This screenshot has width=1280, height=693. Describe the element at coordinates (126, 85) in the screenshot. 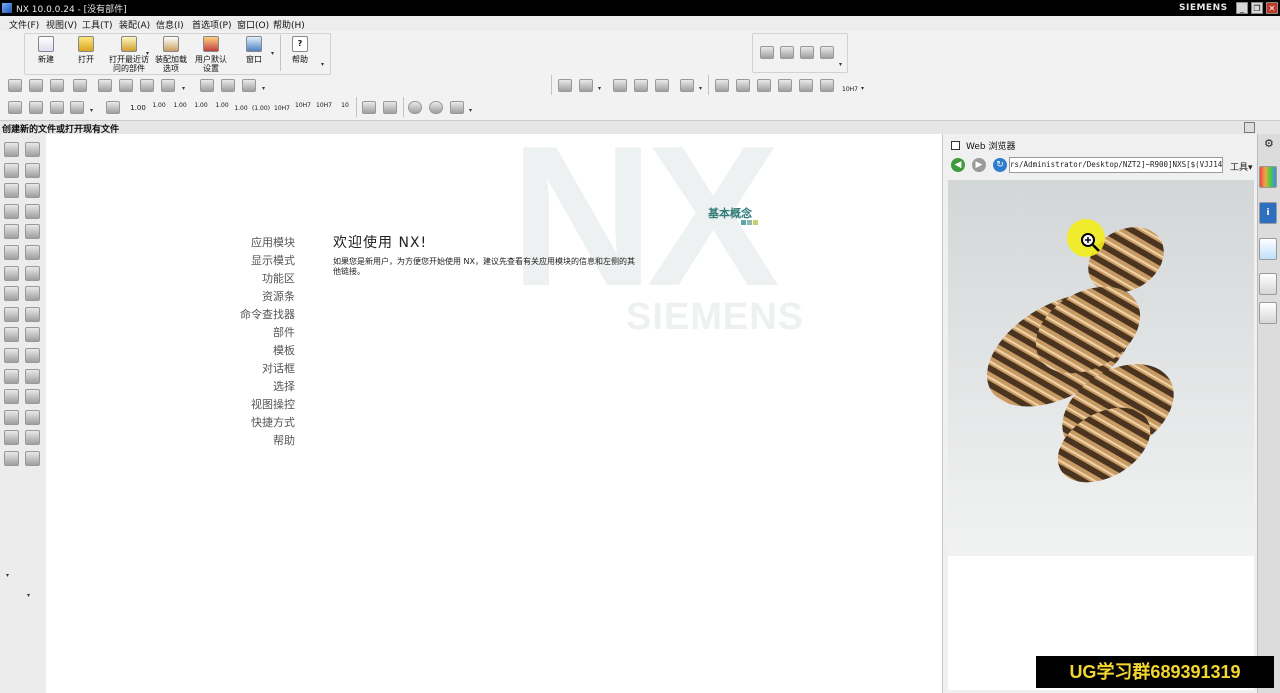

I see `chamfer-icon` at that location.